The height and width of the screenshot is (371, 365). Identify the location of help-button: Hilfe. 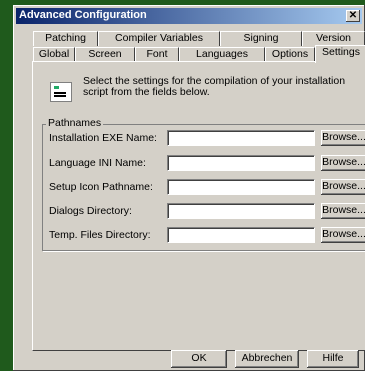
(333, 359).